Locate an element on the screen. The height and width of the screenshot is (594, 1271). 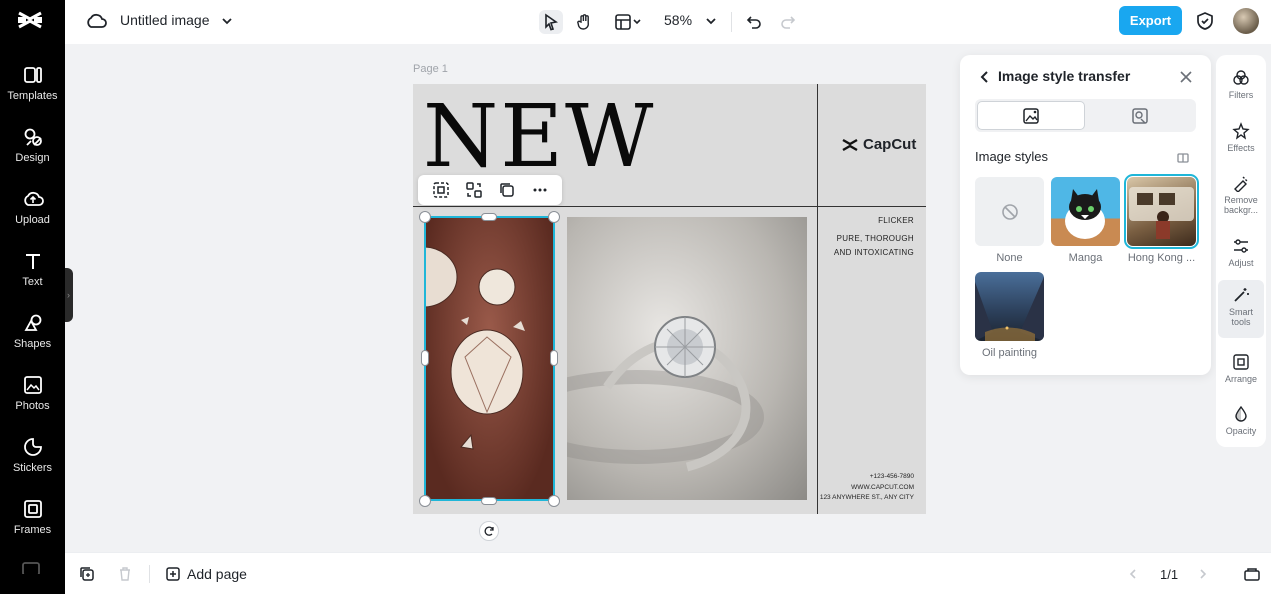
replace-icon is located at coordinates (474, 190).